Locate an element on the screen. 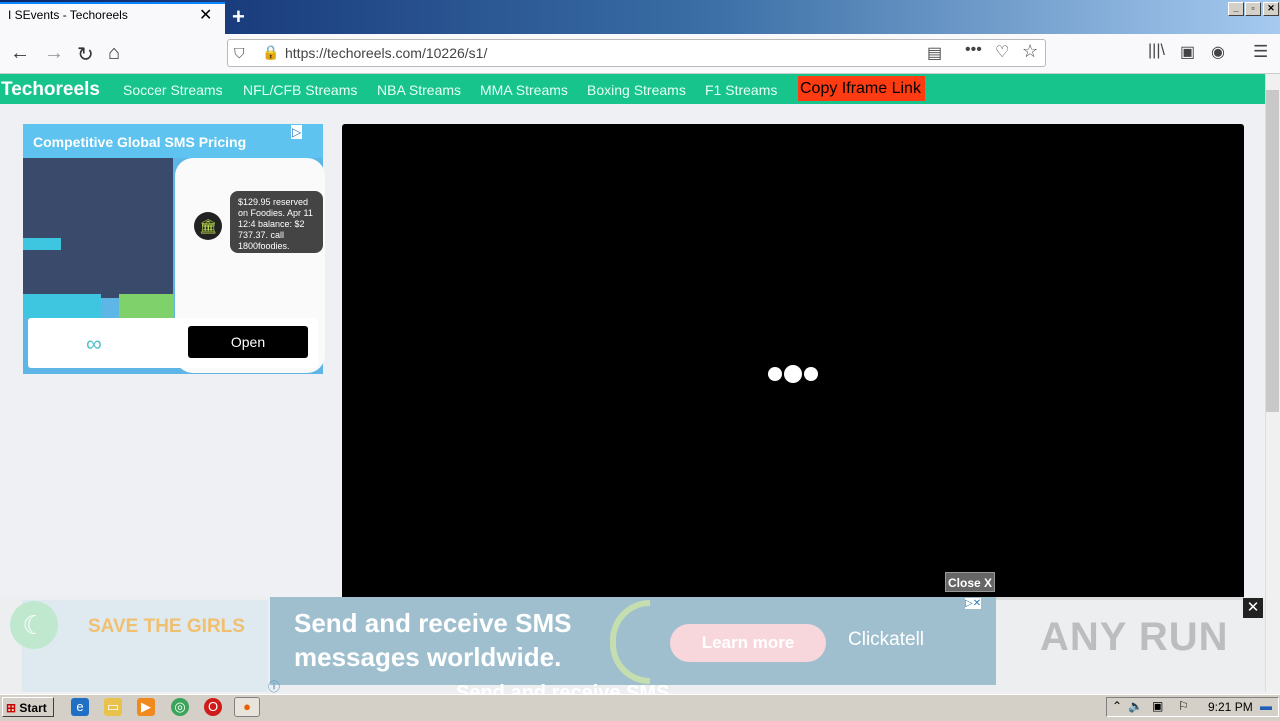 This screenshot has height=721, width=1280. menu-icon: ☰ is located at coordinates (1260, 52).